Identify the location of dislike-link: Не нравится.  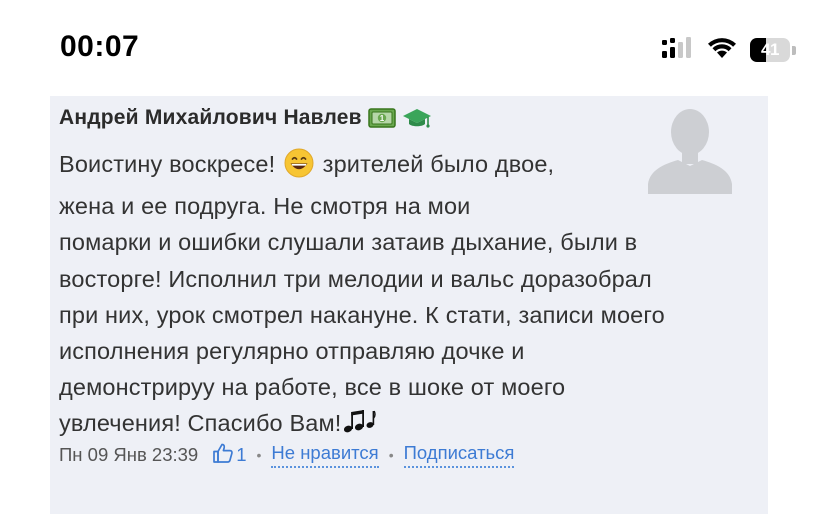
(325, 455).